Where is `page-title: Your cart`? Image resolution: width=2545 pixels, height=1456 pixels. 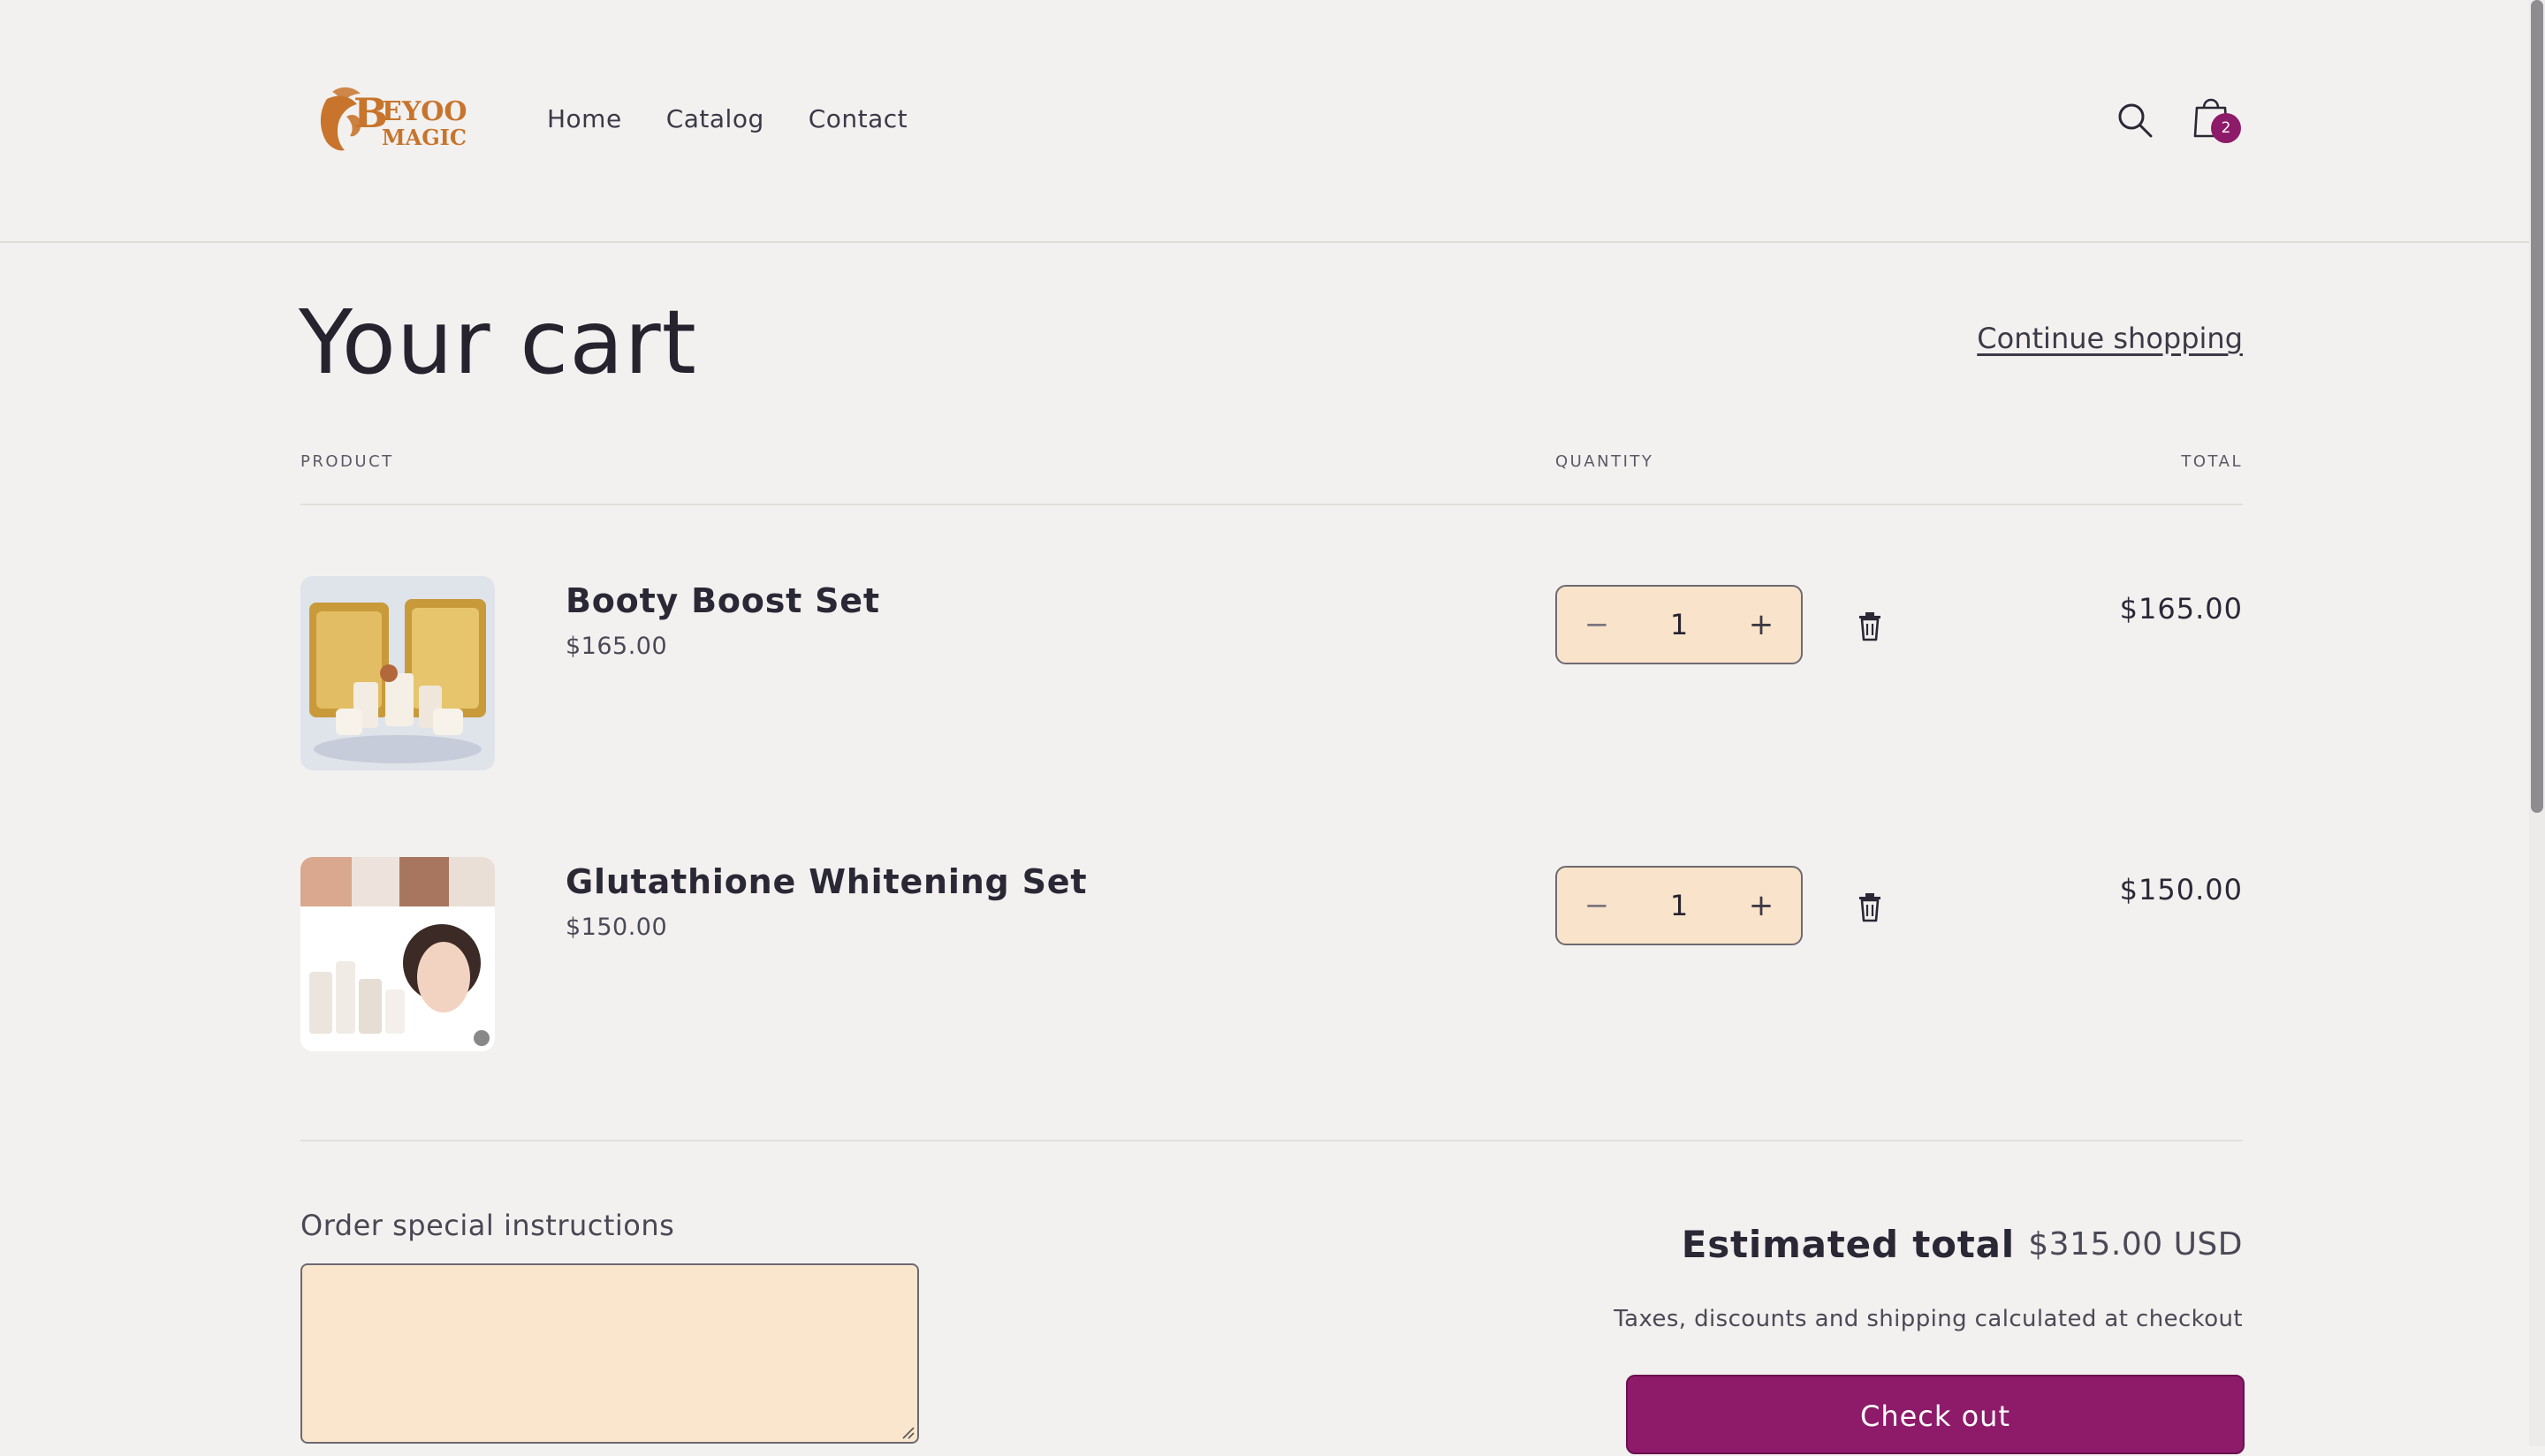
page-title: Your cart is located at coordinates (498, 342).